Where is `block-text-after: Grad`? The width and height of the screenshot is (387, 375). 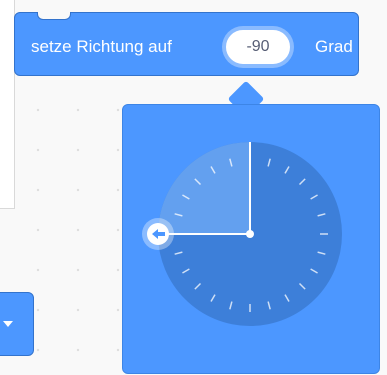 block-text-after: Grad is located at coordinates (334, 46).